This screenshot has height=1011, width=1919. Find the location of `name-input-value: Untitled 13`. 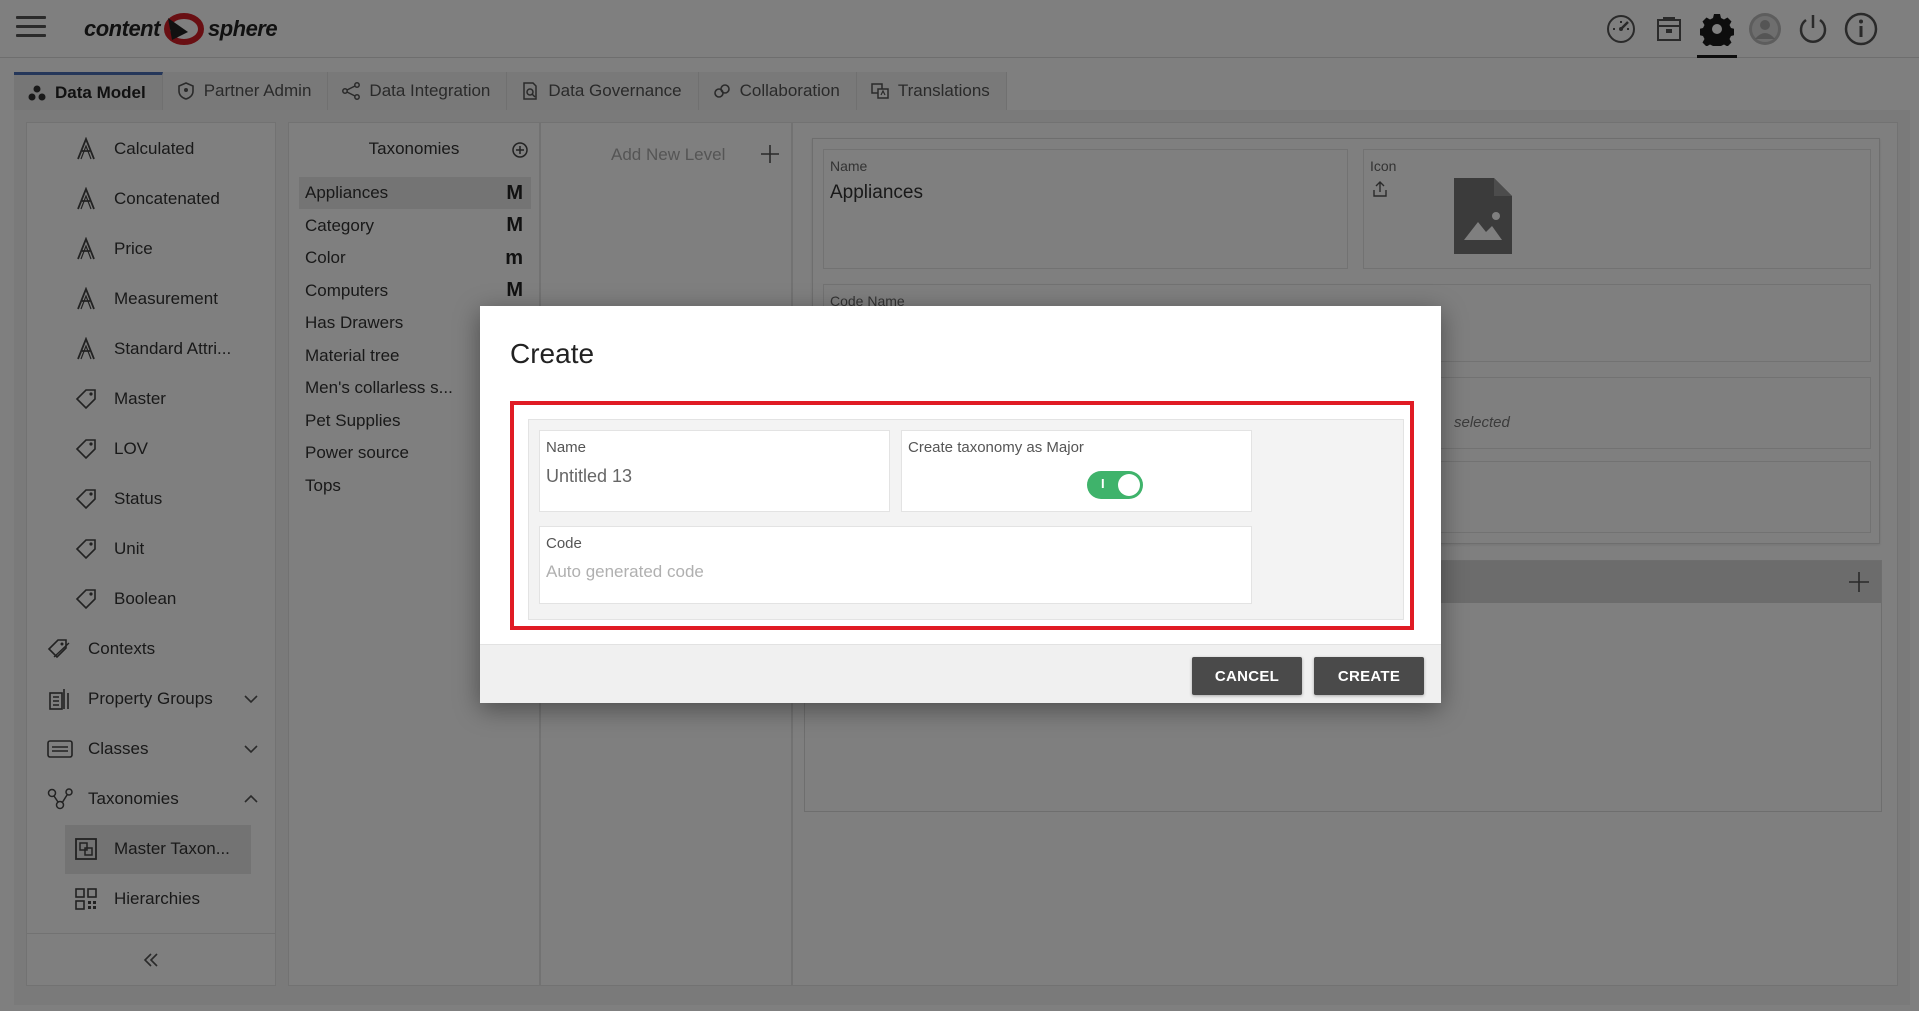

name-input-value: Untitled 13 is located at coordinates (589, 476).